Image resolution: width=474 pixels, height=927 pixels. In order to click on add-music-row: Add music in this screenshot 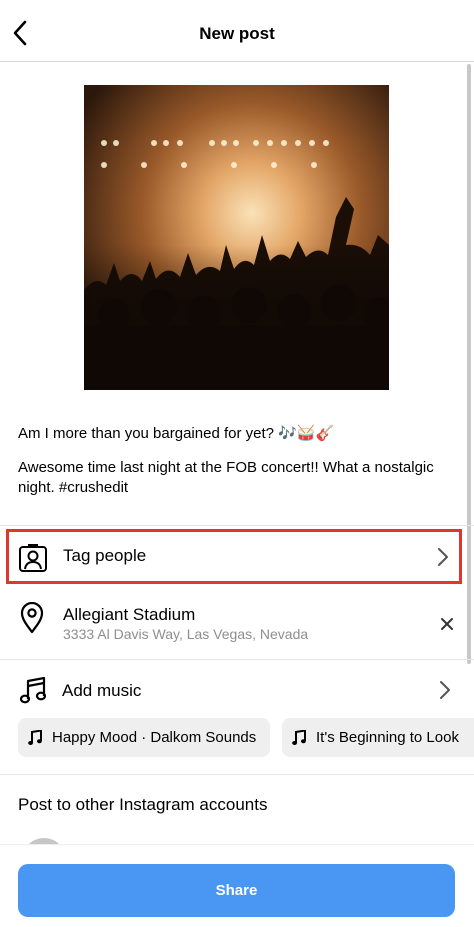, I will do `click(237, 688)`.